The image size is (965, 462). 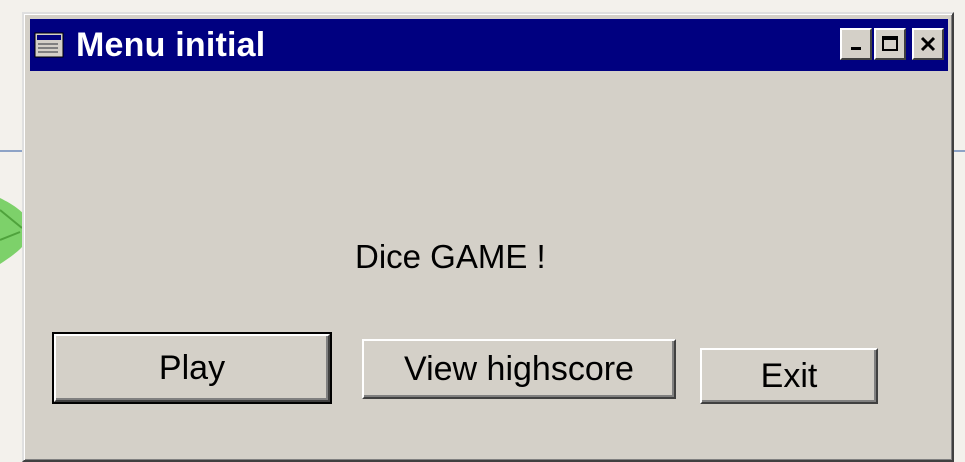 I want to click on minimize-icon, so click(x=856, y=48).